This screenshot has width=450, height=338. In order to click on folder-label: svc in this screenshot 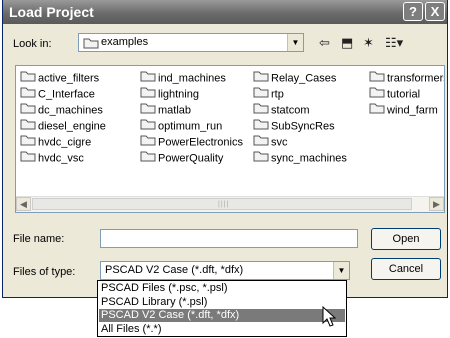, I will do `click(279, 142)`.